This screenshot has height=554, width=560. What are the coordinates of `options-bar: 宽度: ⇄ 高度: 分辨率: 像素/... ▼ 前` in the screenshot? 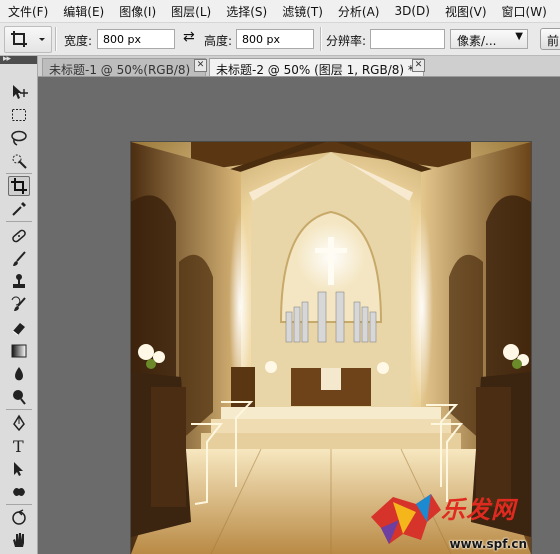 It's located at (280, 39).